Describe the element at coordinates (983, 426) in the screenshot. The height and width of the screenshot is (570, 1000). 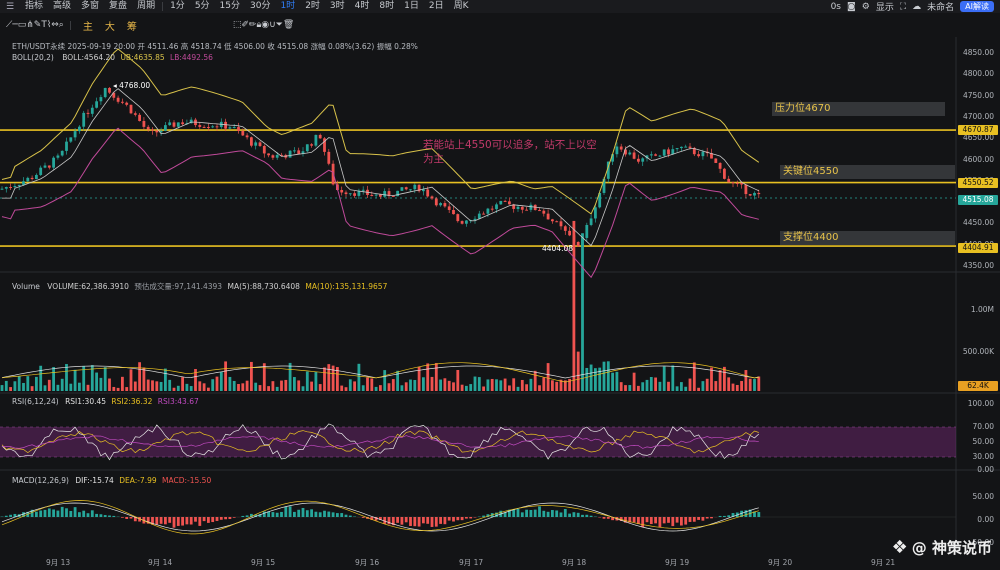
I see `rsi-tick: 70.00` at that location.